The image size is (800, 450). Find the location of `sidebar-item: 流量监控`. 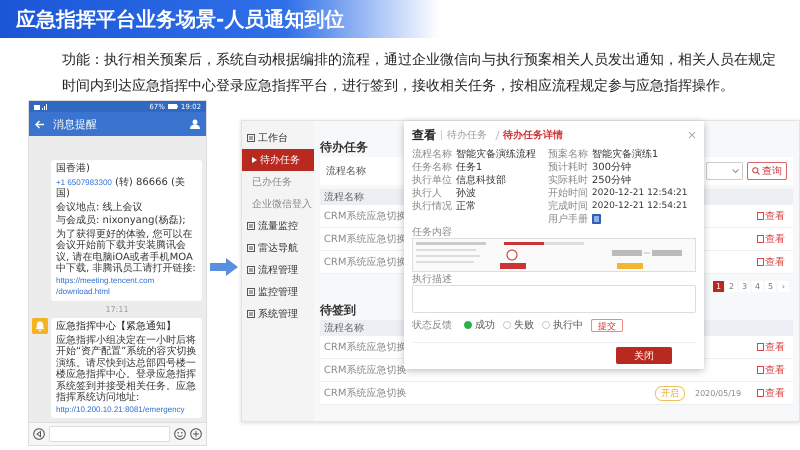

sidebar-item: 流量监控 is located at coordinates (278, 226).